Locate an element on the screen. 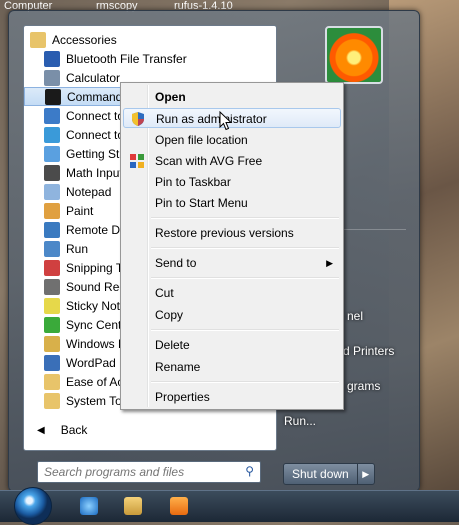 The width and height of the screenshot is (459, 525). microphone-icon is located at coordinates (52, 286).